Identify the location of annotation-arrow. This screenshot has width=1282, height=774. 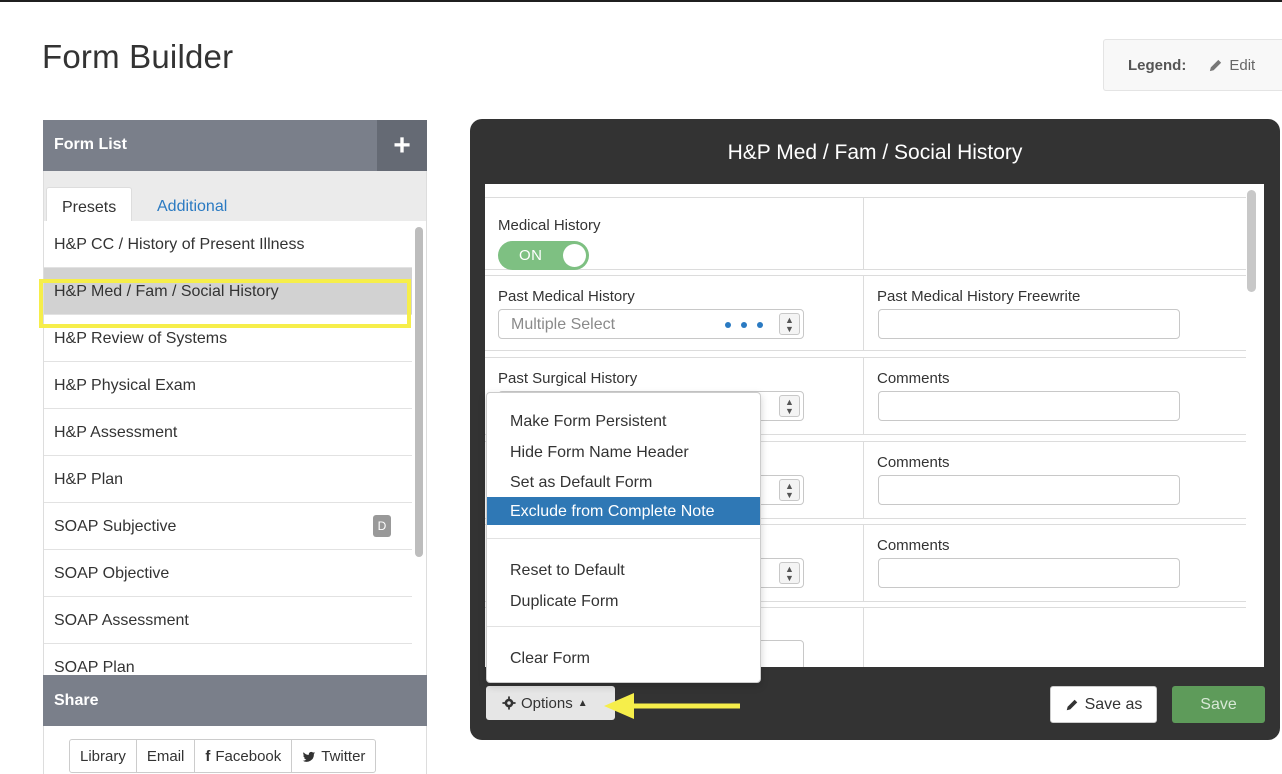
(672, 706).